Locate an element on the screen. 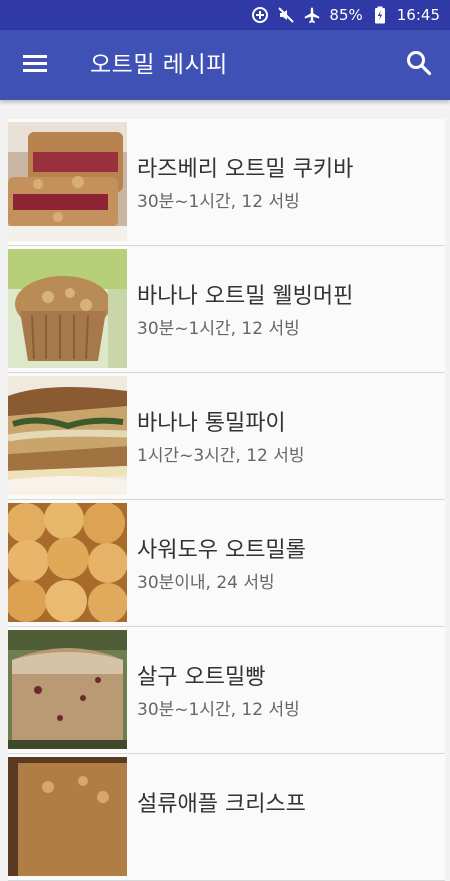 This screenshot has width=450, height=881. recipe-title: 살구 오트밀빵 is located at coordinates (201, 677).